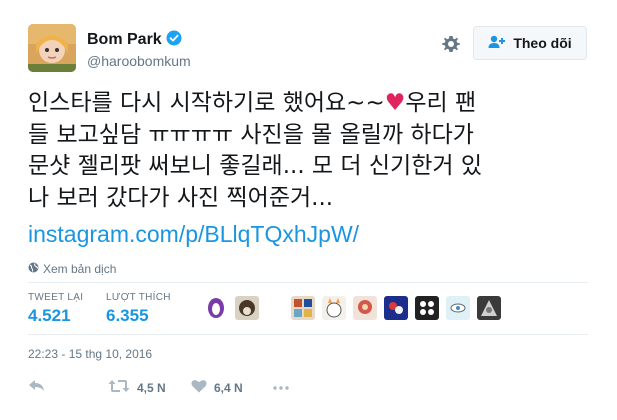 The width and height of the screenshot is (617, 420). What do you see at coordinates (174, 40) in the screenshot?
I see `verified-badge-icon` at bounding box center [174, 40].